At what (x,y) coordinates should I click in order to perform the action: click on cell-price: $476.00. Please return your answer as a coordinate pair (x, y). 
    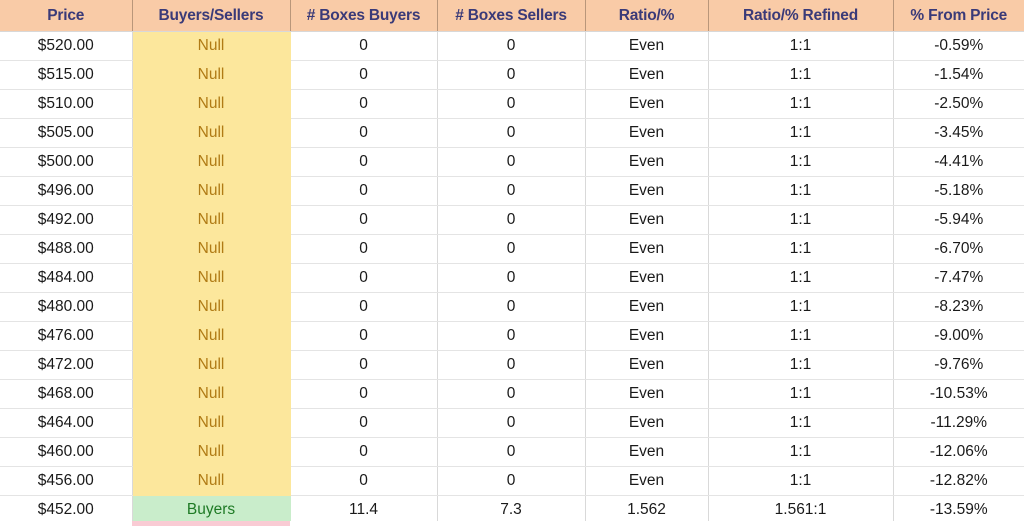
    Looking at the image, I should click on (66, 336).